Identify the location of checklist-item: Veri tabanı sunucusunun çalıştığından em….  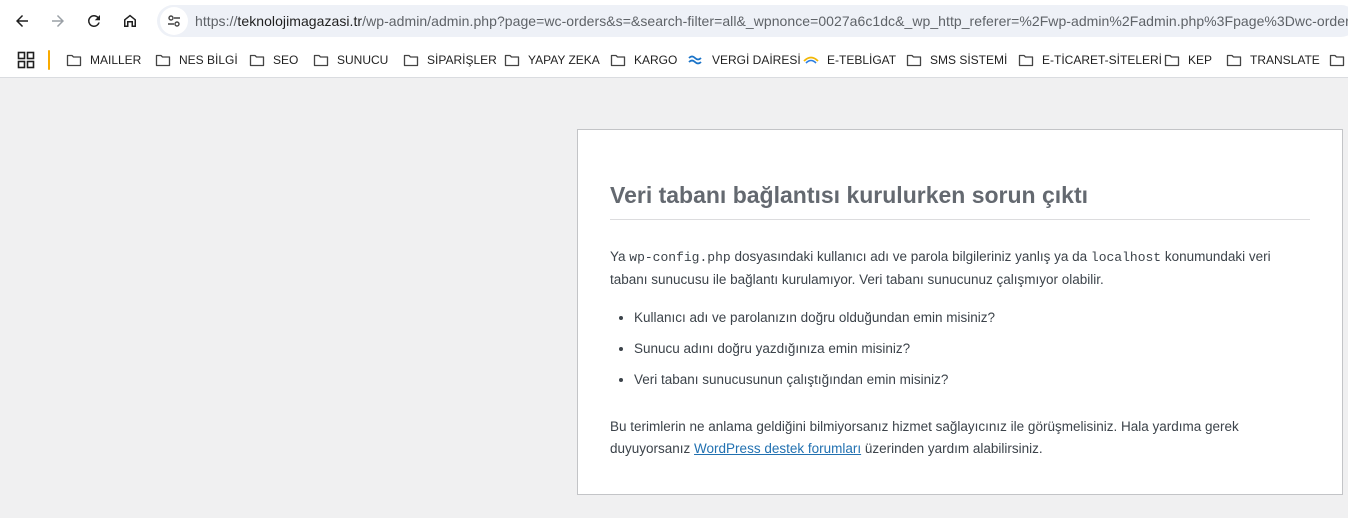
(814, 384).